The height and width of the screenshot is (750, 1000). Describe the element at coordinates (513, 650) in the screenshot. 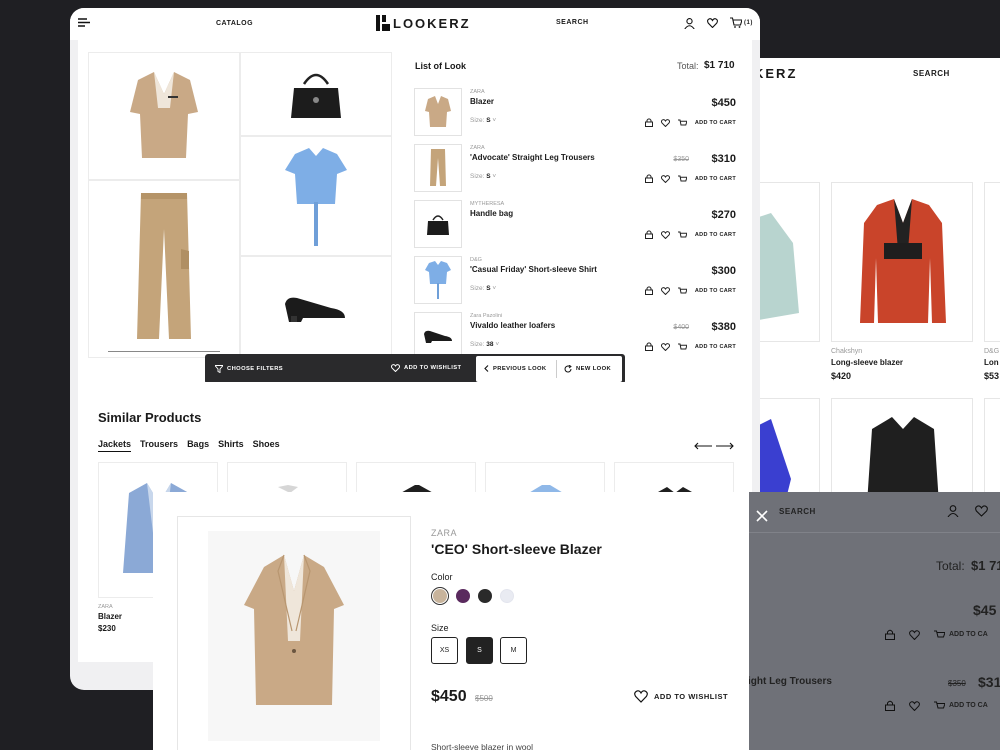

I see `size-option-m: M` at that location.